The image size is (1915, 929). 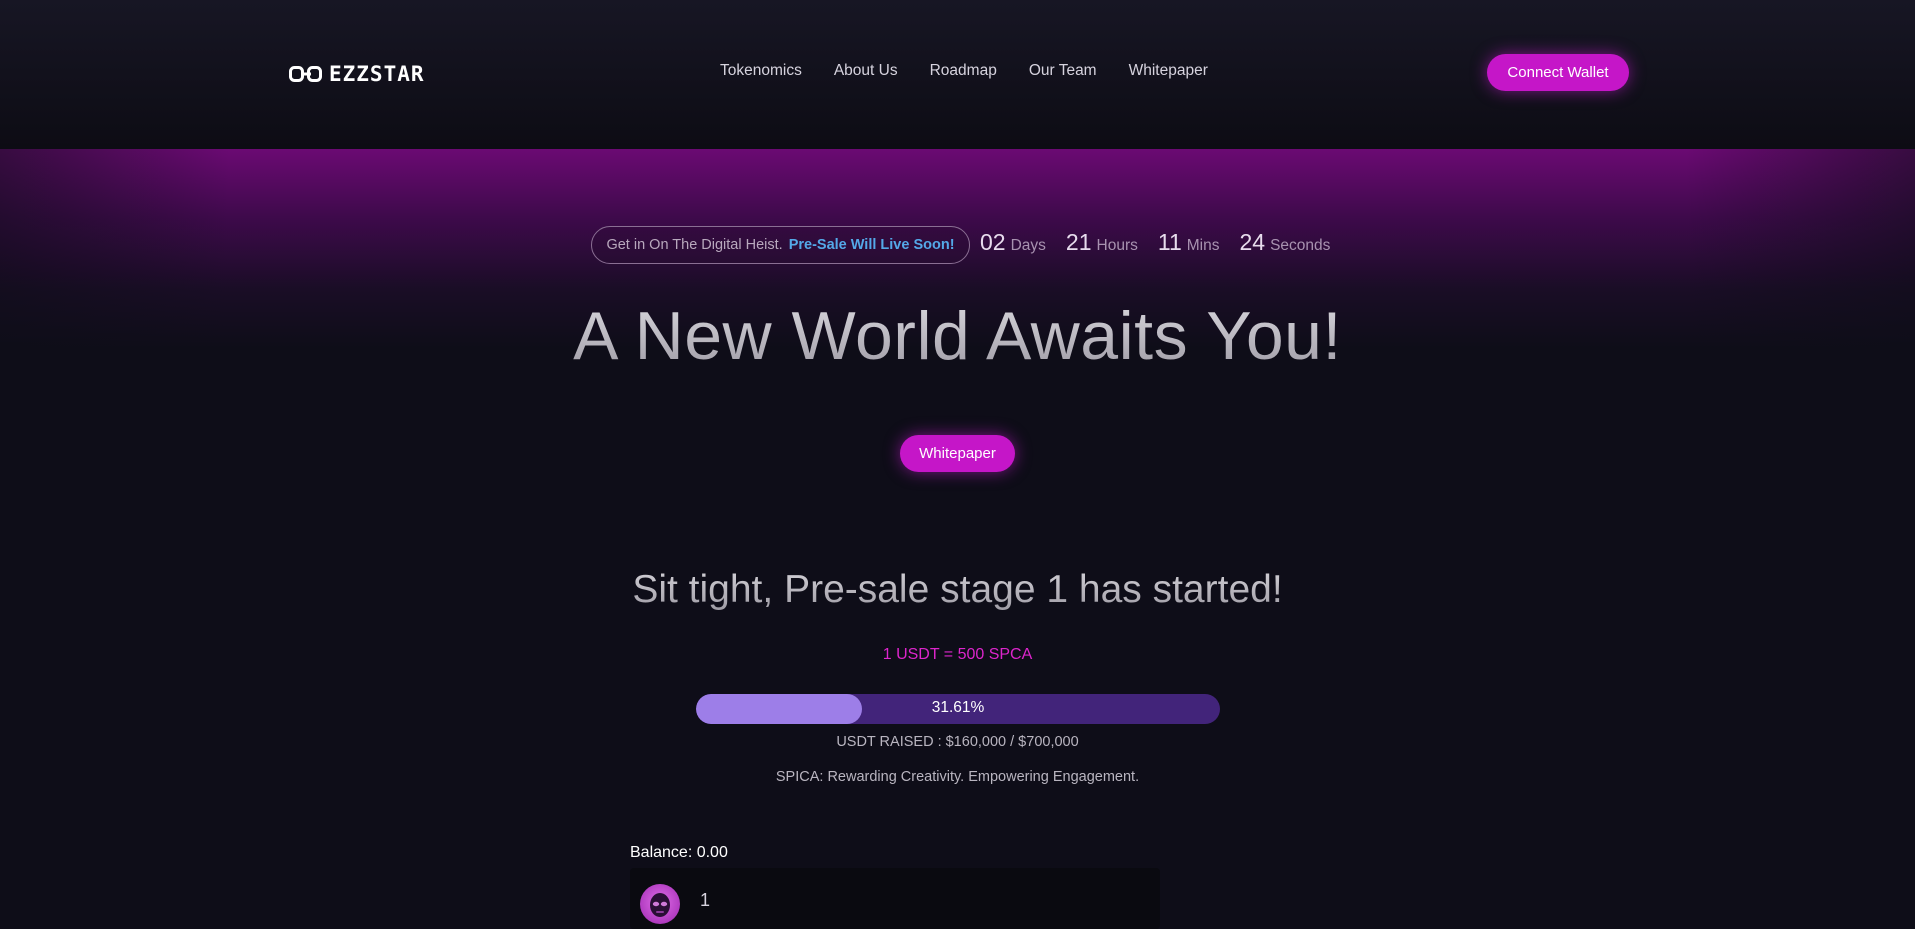 What do you see at coordinates (1169, 242) in the screenshot?
I see `countdown-mins-value: 11` at bounding box center [1169, 242].